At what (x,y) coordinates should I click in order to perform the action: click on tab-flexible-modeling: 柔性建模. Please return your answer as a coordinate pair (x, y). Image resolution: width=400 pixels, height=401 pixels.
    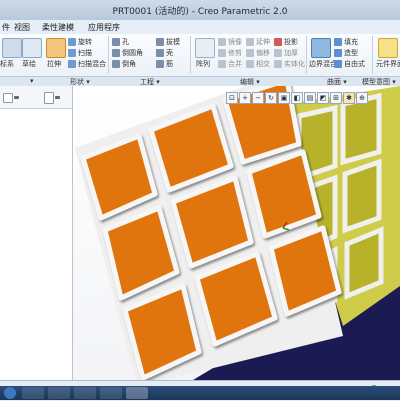
    Looking at the image, I should click on (58, 27).